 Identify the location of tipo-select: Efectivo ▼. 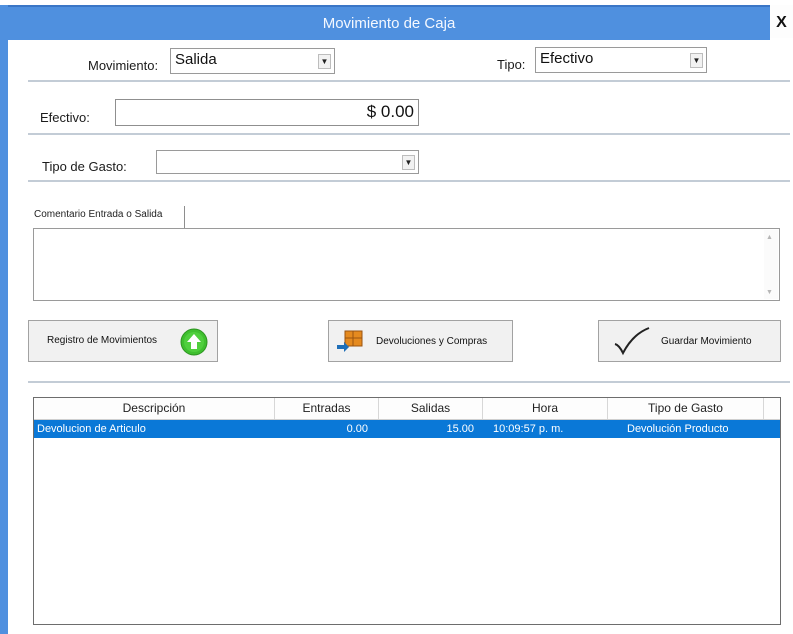
(621, 60).